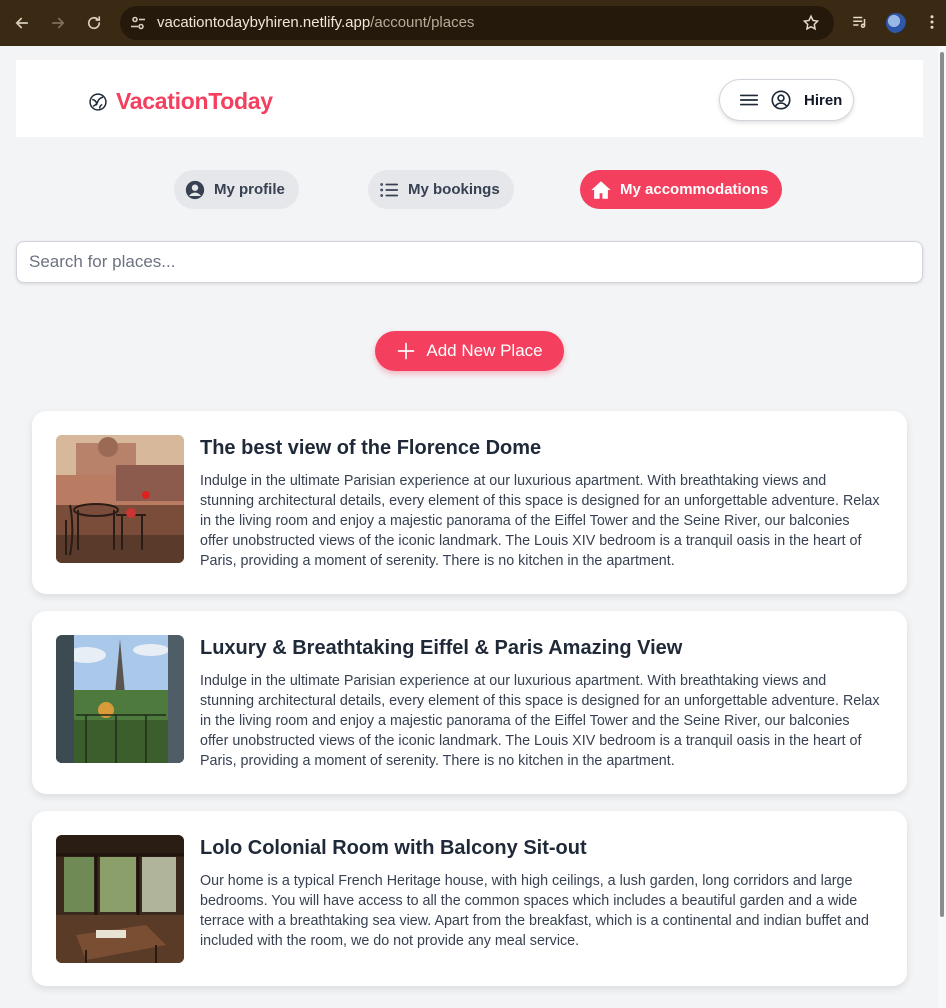 Image resolution: width=946 pixels, height=1008 pixels. I want to click on tab-my-profile: My profile, so click(236, 189).